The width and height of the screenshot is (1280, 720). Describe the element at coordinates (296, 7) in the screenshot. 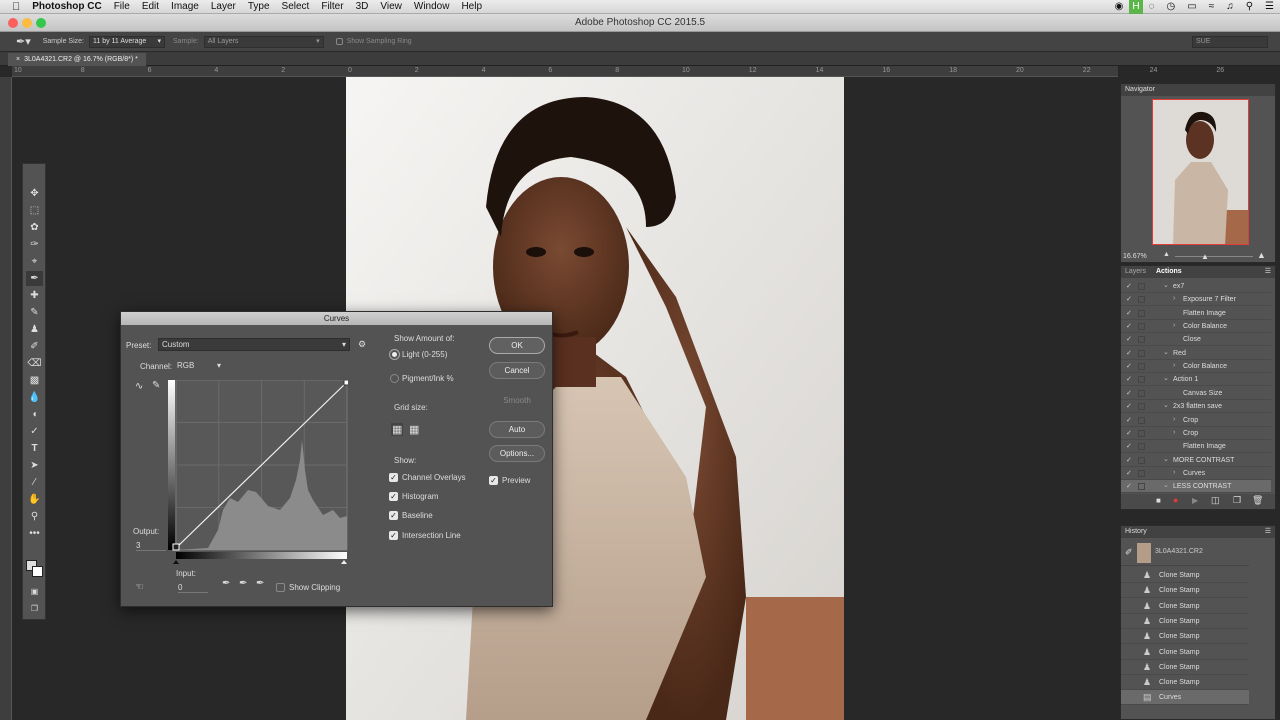

I see `menu-select: Select` at that location.